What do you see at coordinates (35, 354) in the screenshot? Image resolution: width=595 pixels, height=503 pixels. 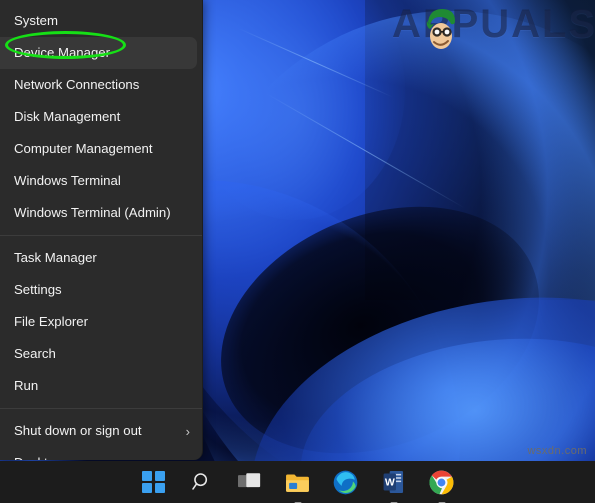 I see `menu-item-label: Search` at bounding box center [35, 354].